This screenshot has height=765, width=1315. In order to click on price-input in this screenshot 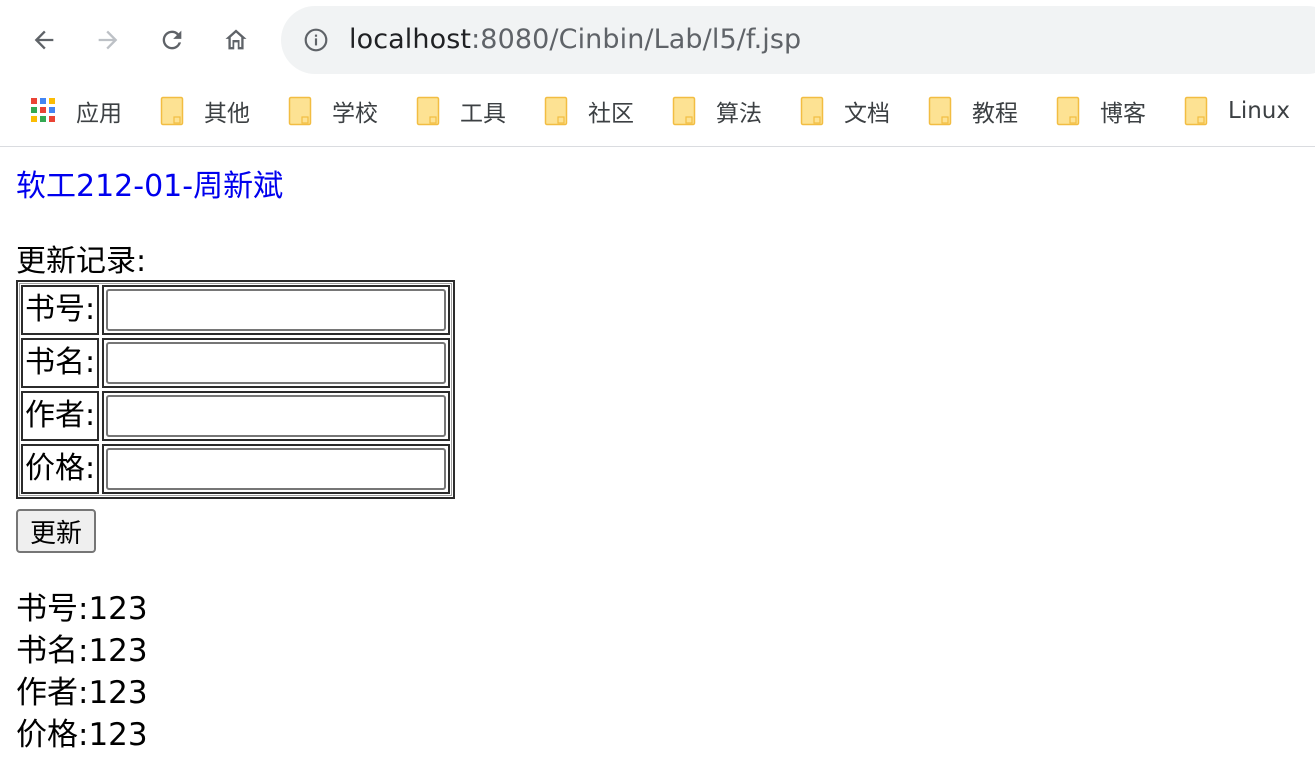, I will do `click(276, 469)`.